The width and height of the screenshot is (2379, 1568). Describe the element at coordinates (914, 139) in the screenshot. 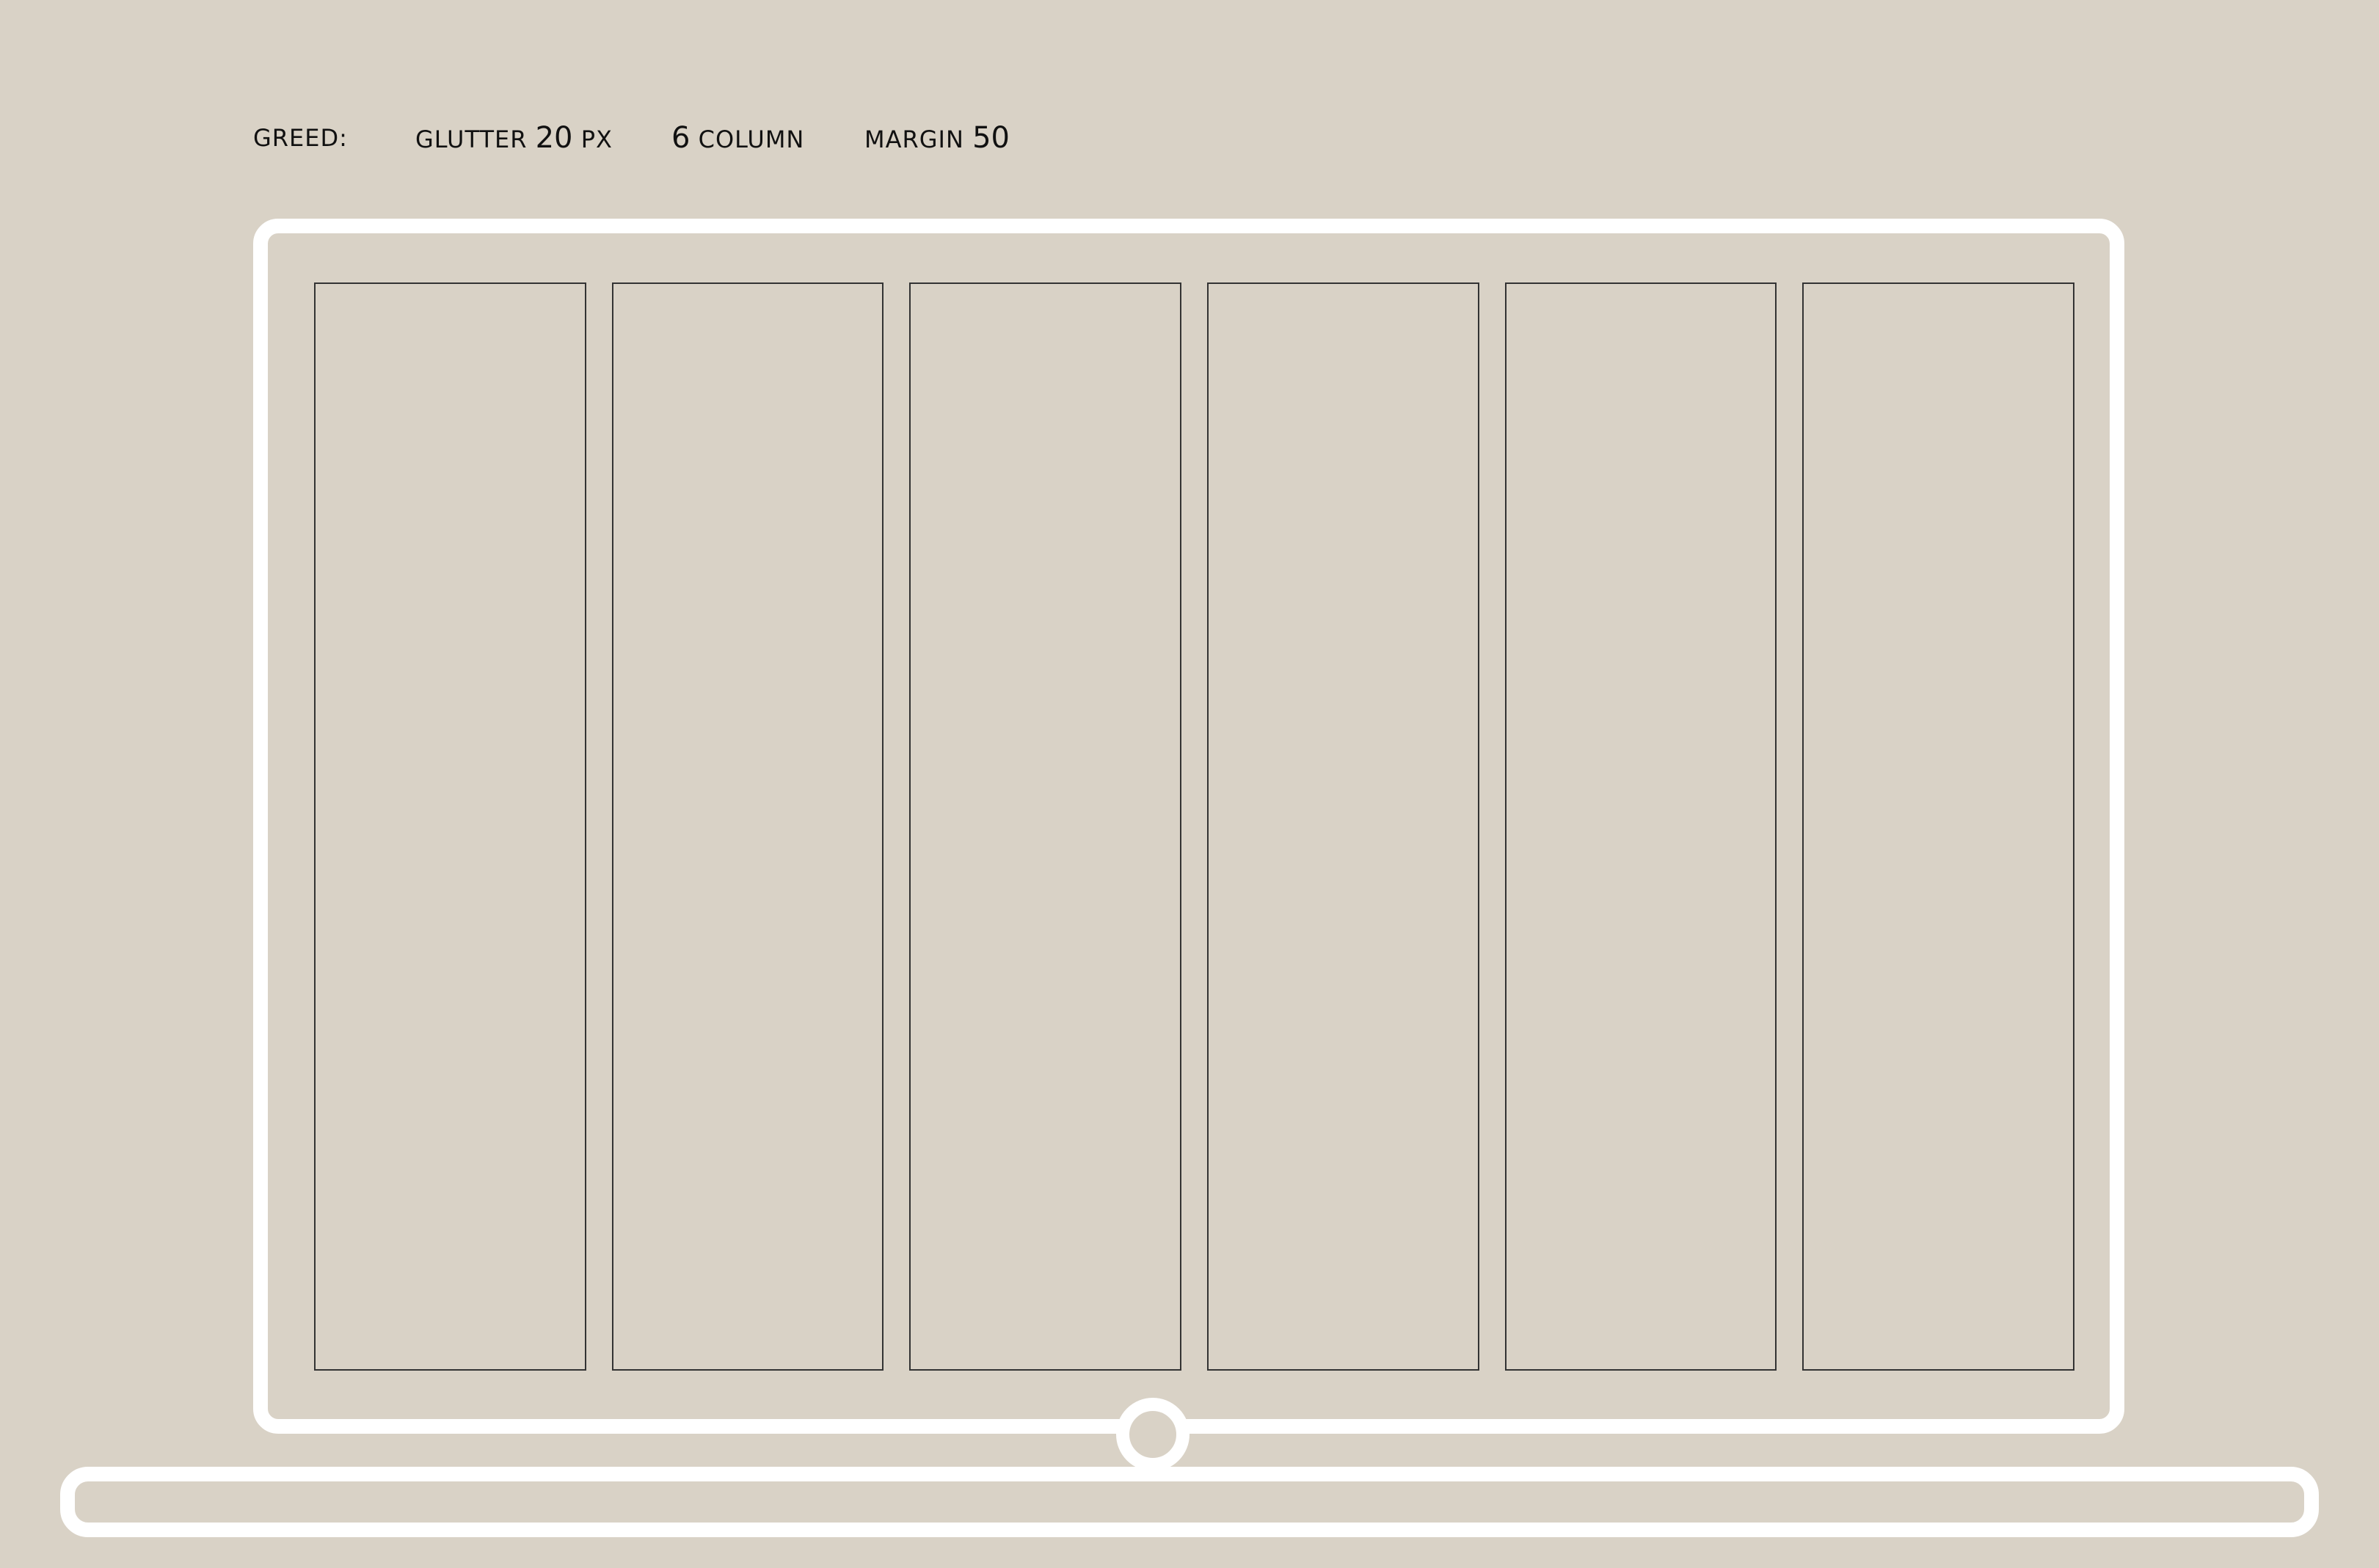

I see `margin-label: MARGIN` at that location.